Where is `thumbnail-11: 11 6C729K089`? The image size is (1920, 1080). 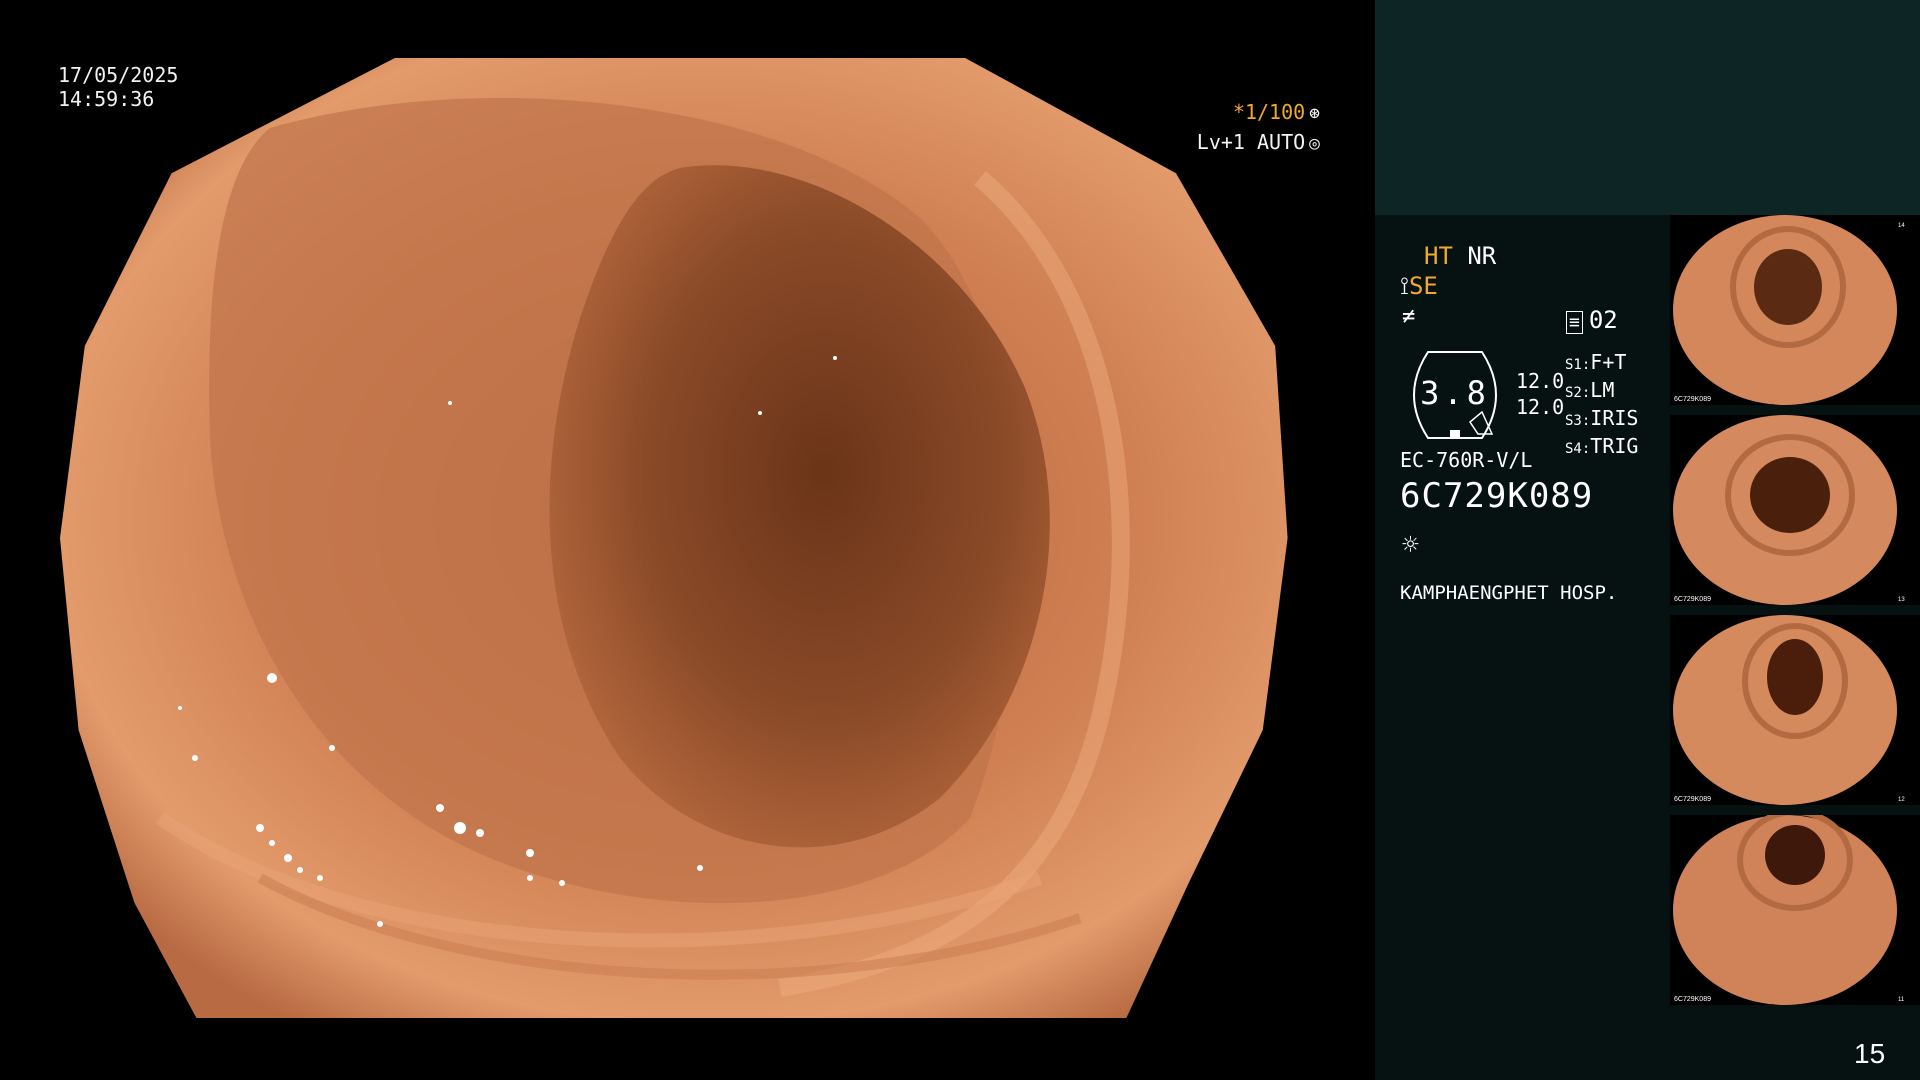
thumbnail-11: 11 6C729K089 is located at coordinates (1795, 910).